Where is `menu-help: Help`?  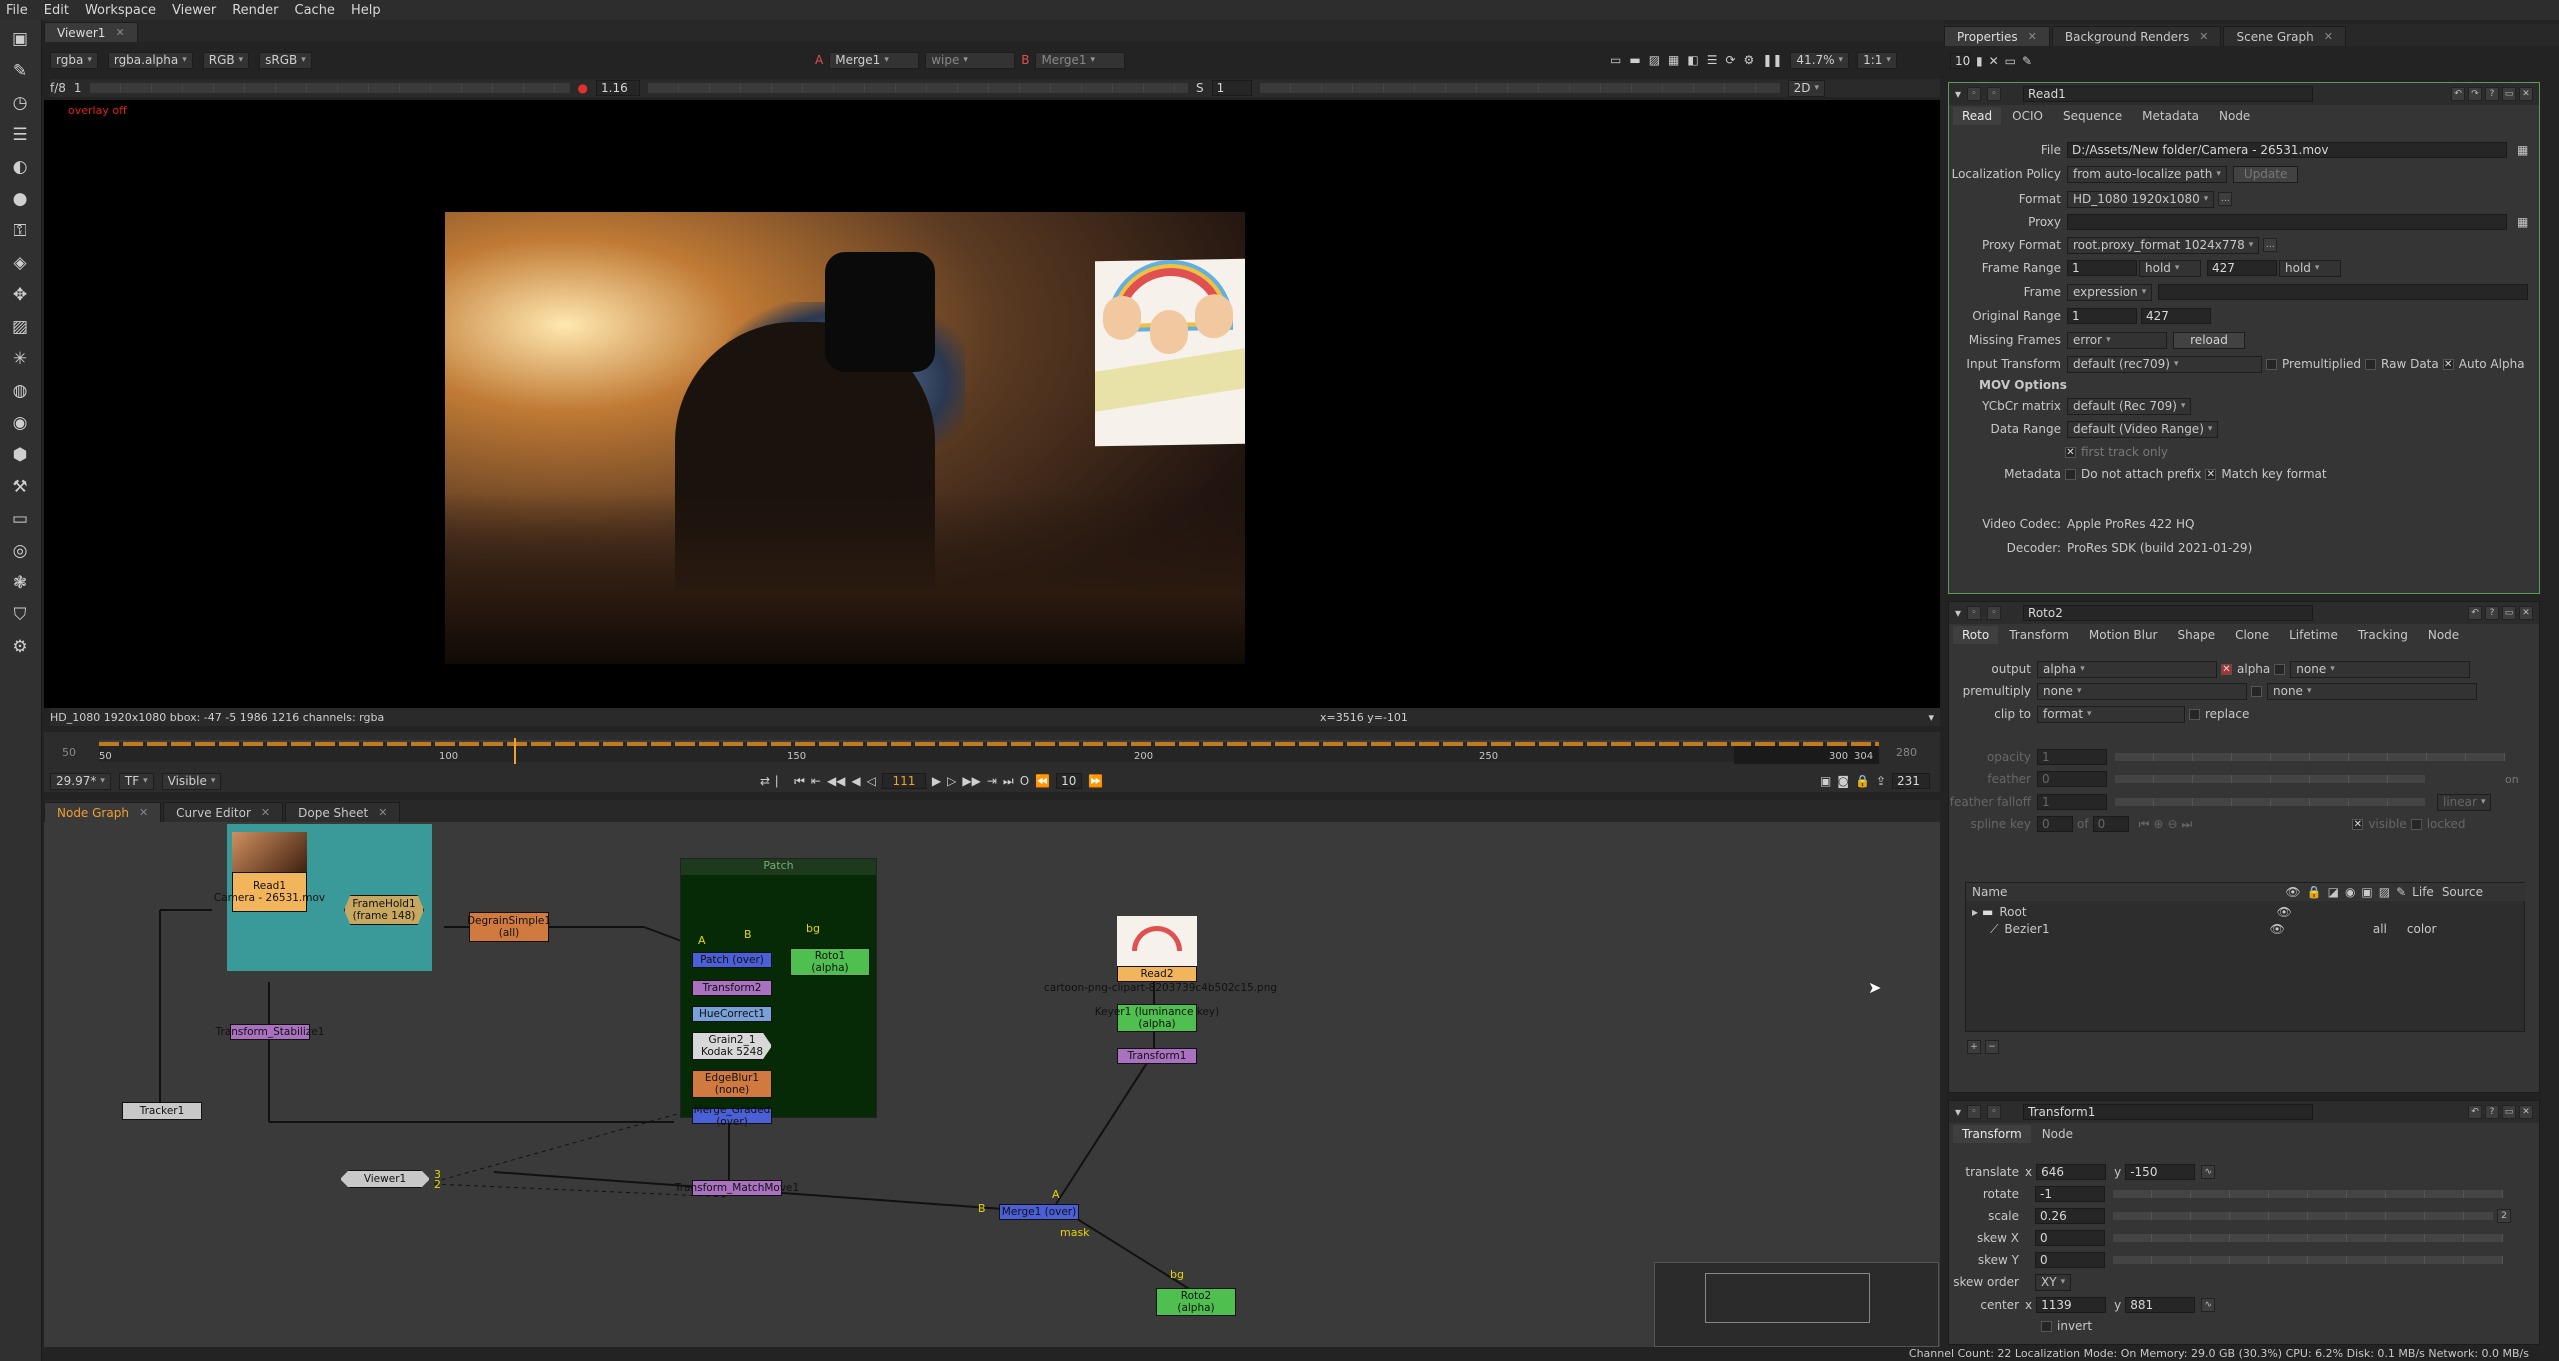
menu-help: Help is located at coordinates (366, 10).